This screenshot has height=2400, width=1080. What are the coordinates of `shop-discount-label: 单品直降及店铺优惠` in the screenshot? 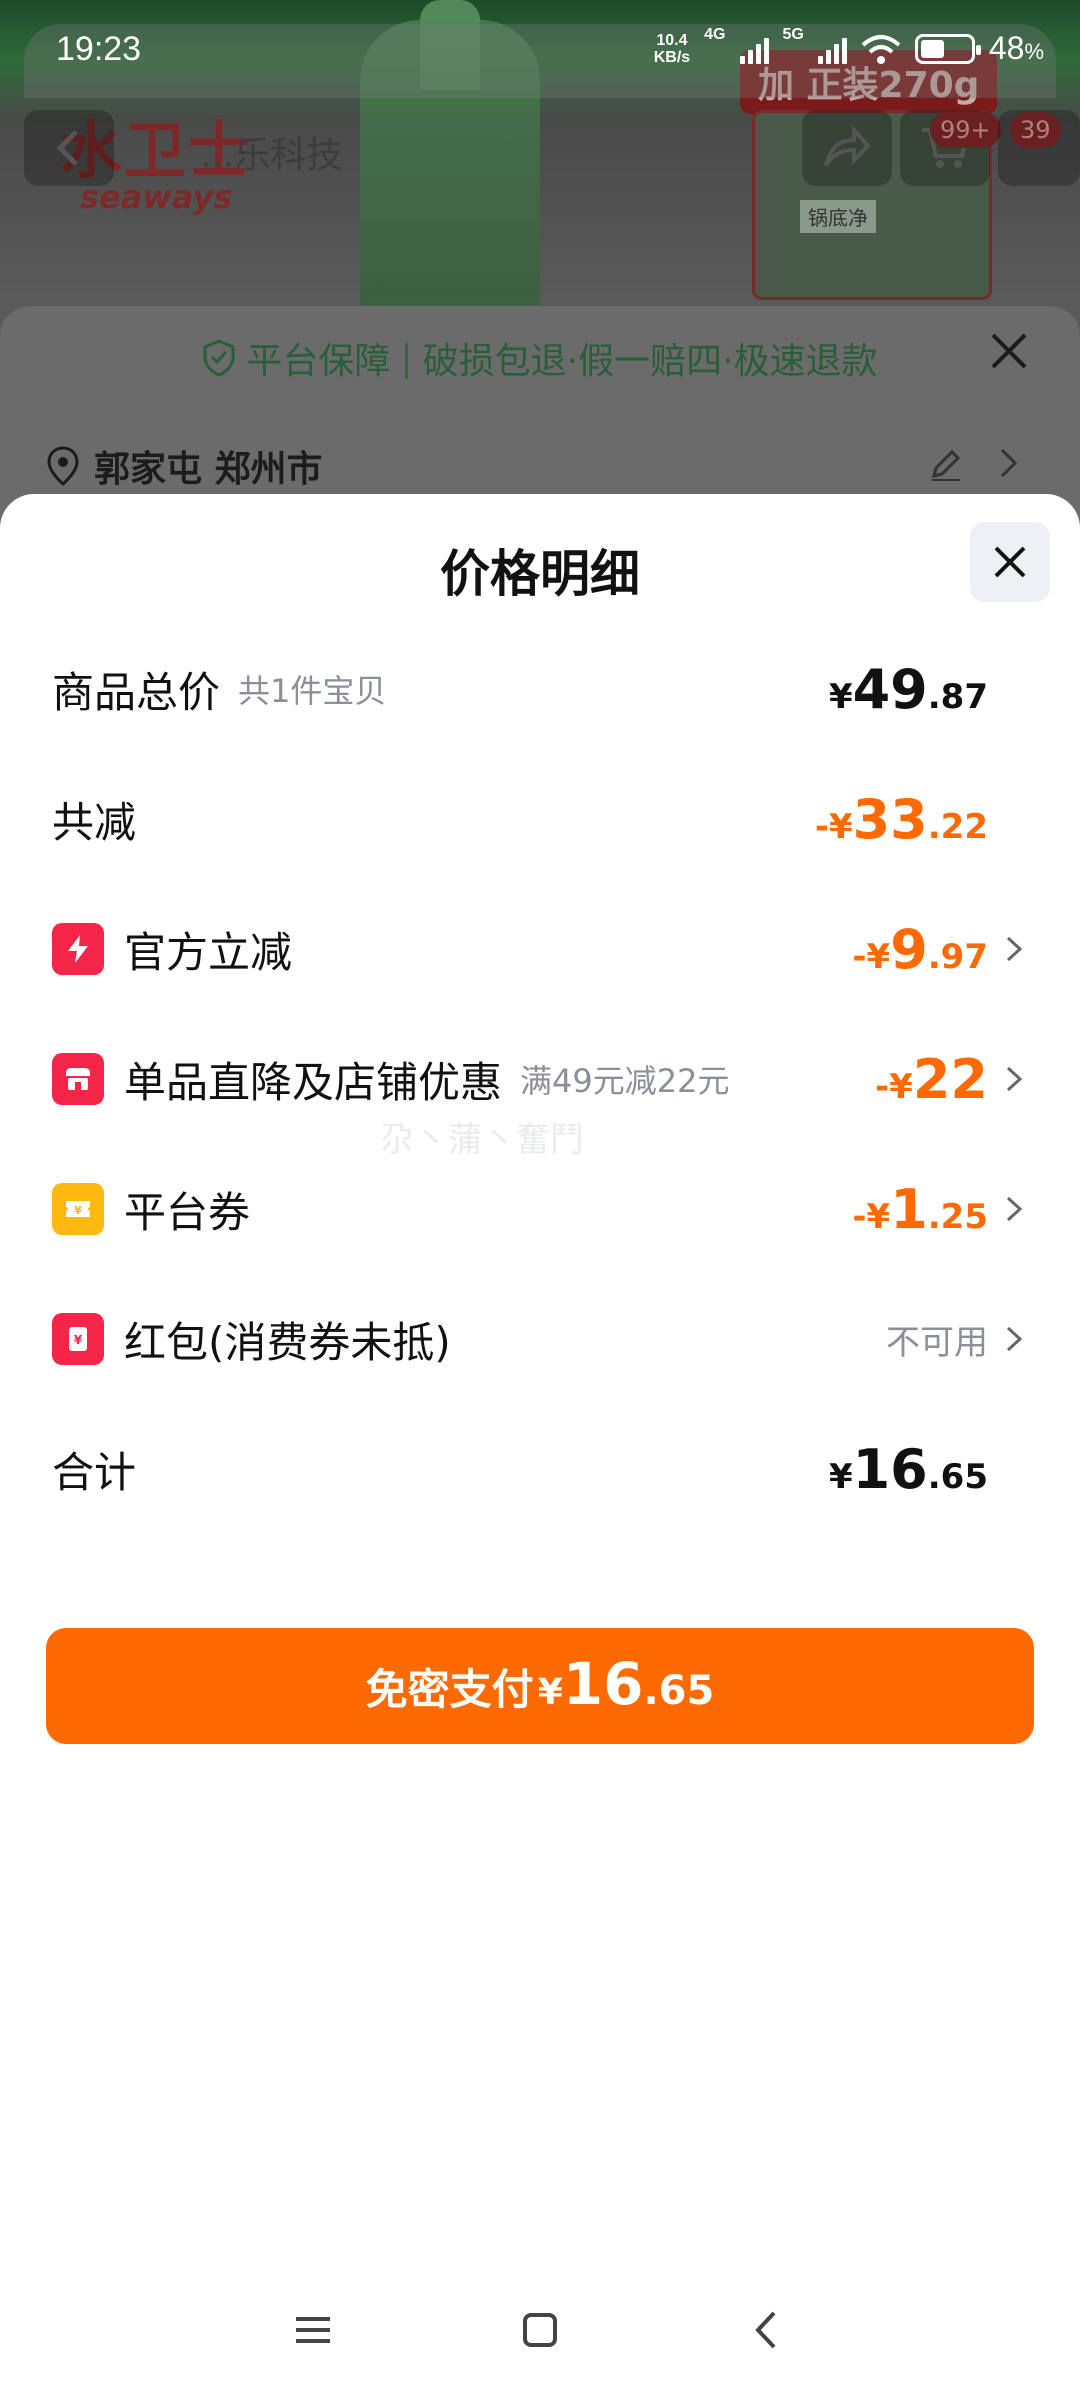 It's located at (313, 1082).